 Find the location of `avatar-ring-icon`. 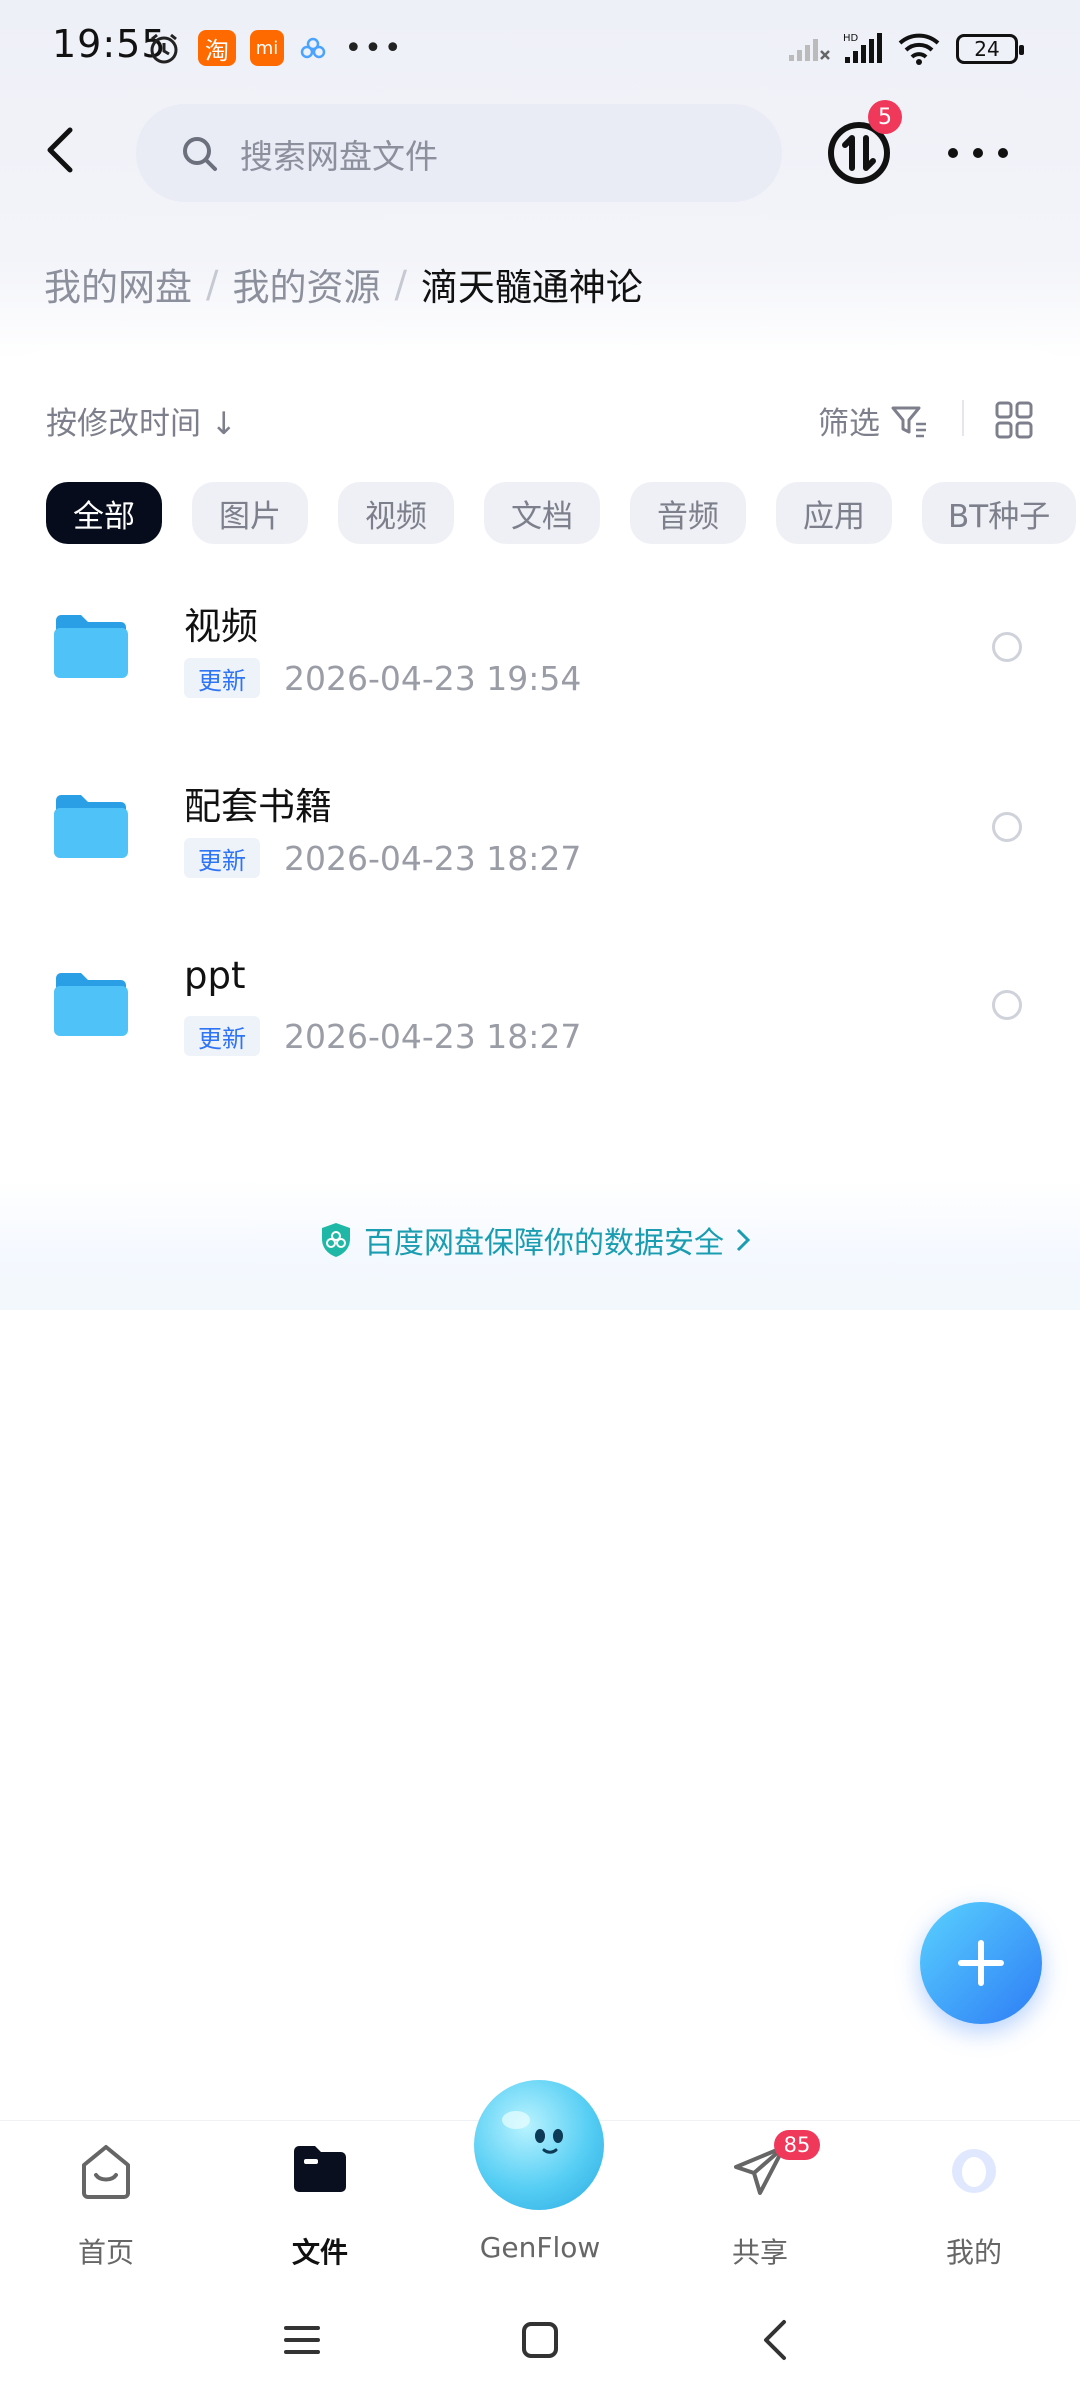

avatar-ring-icon is located at coordinates (974, 2171).